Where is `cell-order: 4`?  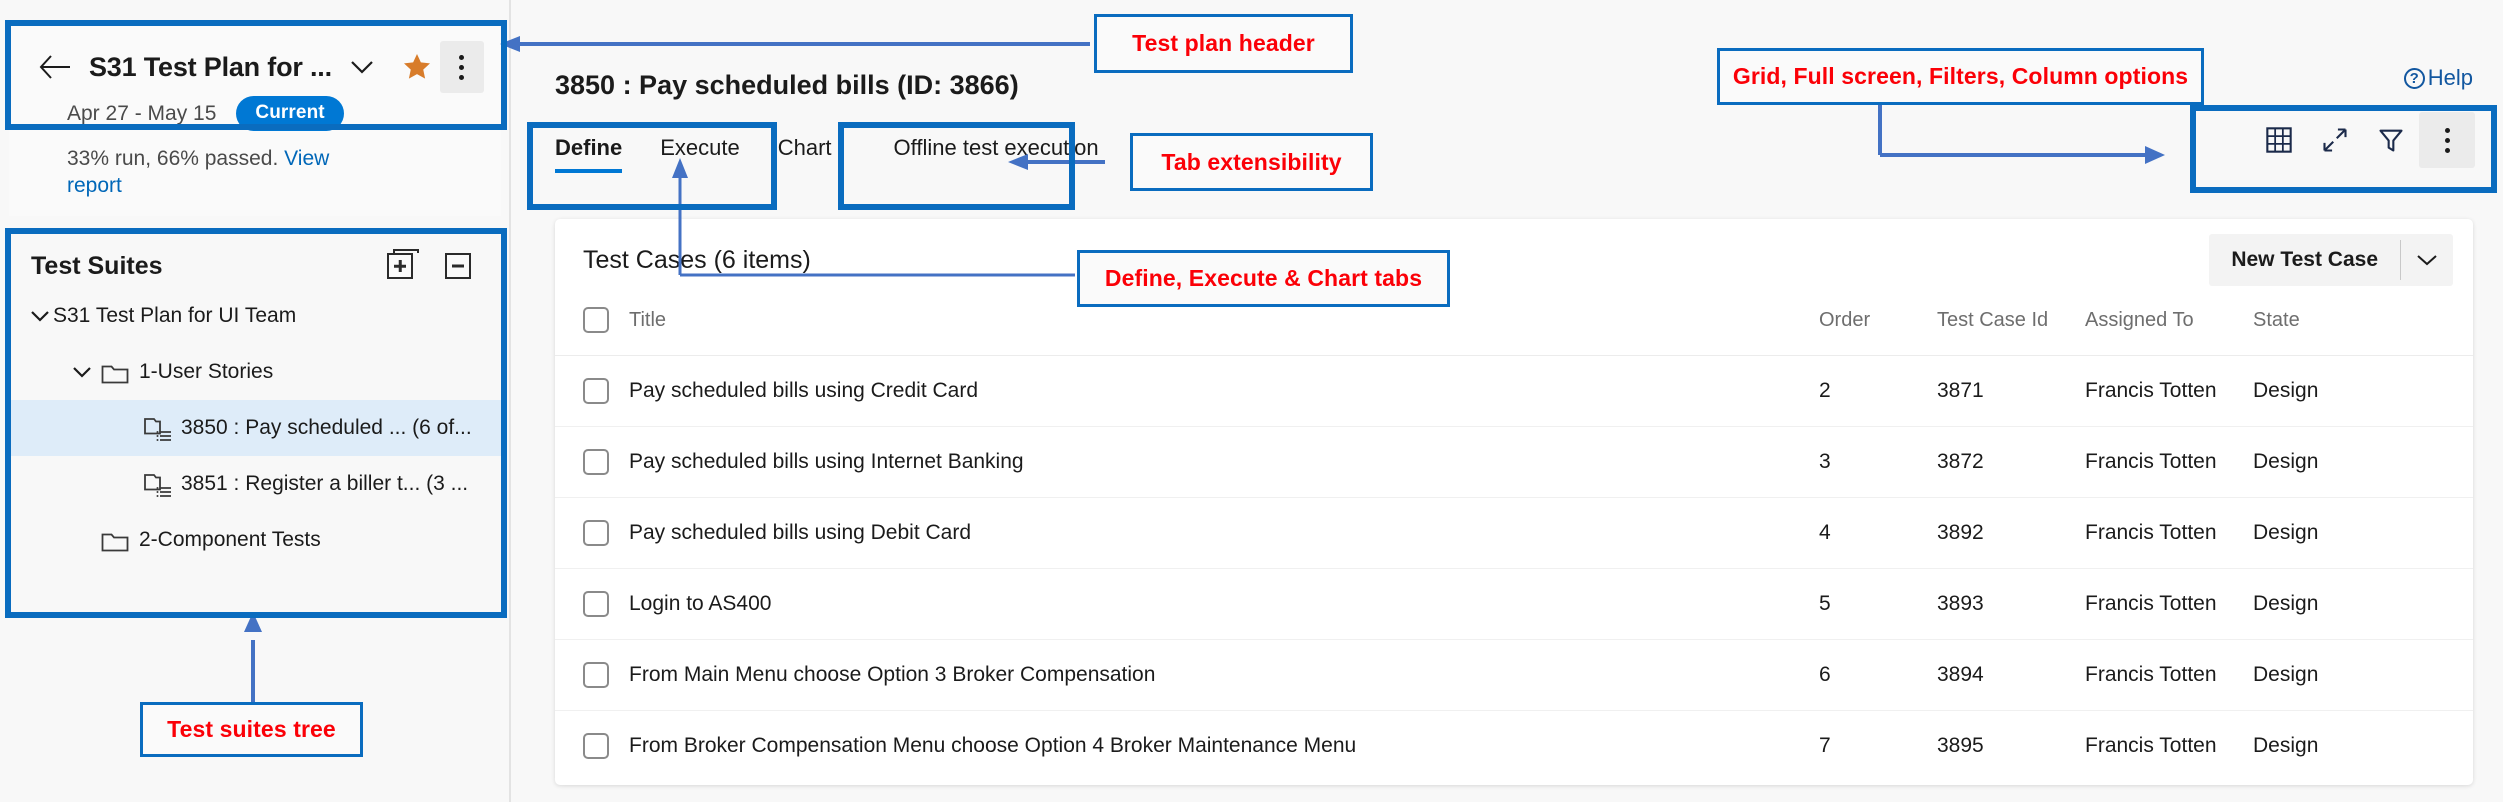
cell-order: 4 is located at coordinates (1878, 533).